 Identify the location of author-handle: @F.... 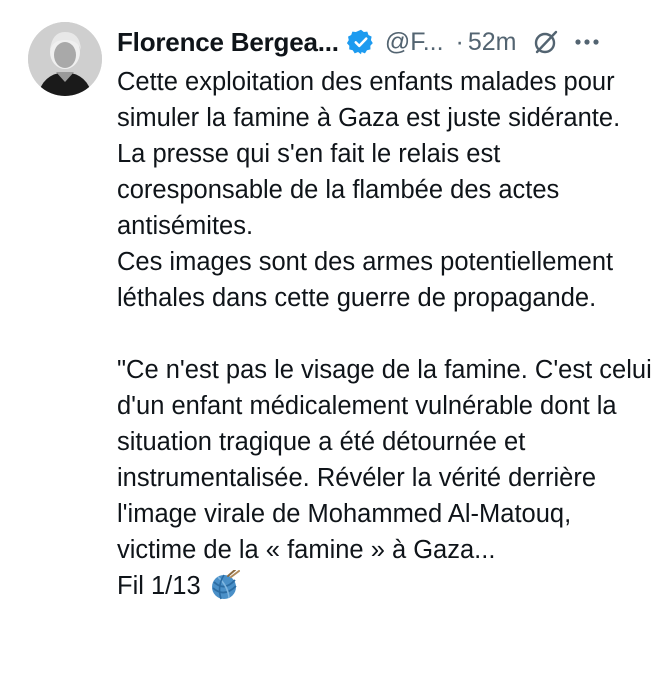
(414, 42).